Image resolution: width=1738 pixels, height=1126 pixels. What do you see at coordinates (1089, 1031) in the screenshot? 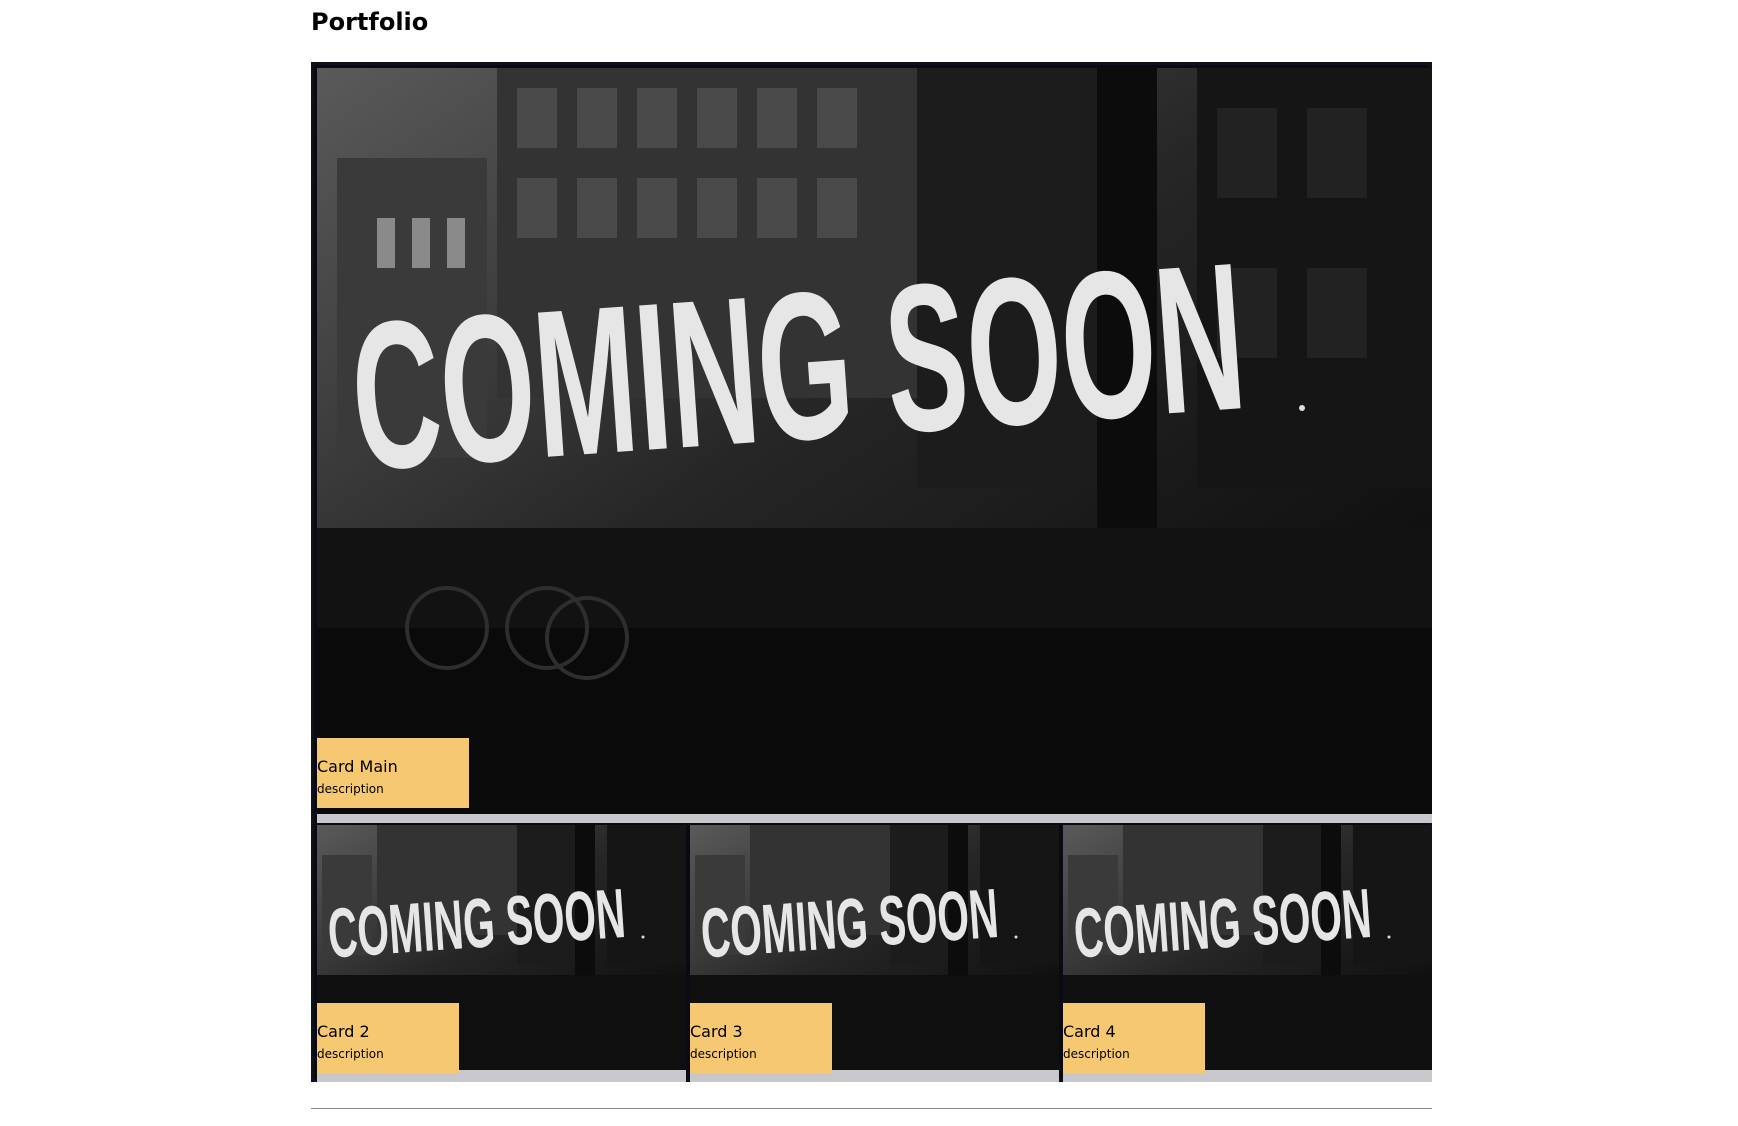
I see `card-title: Card 4` at bounding box center [1089, 1031].